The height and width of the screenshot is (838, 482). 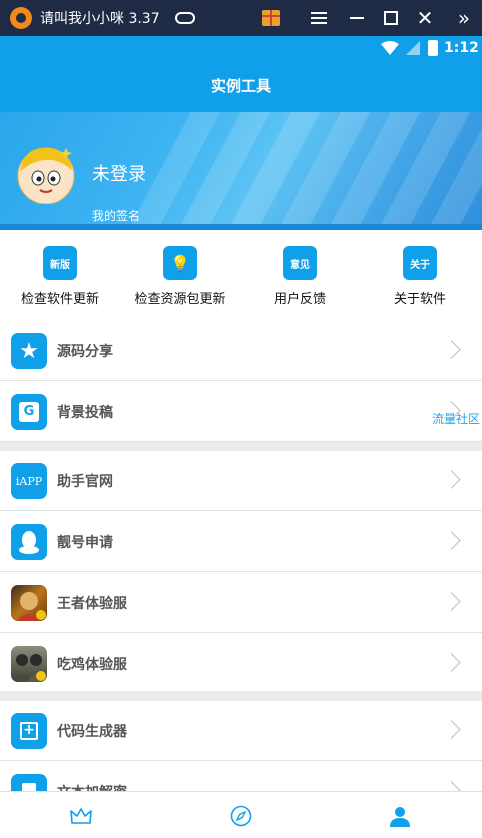 I want to click on list-item-vanity-number: 靓号申请, so click(x=241, y=542).